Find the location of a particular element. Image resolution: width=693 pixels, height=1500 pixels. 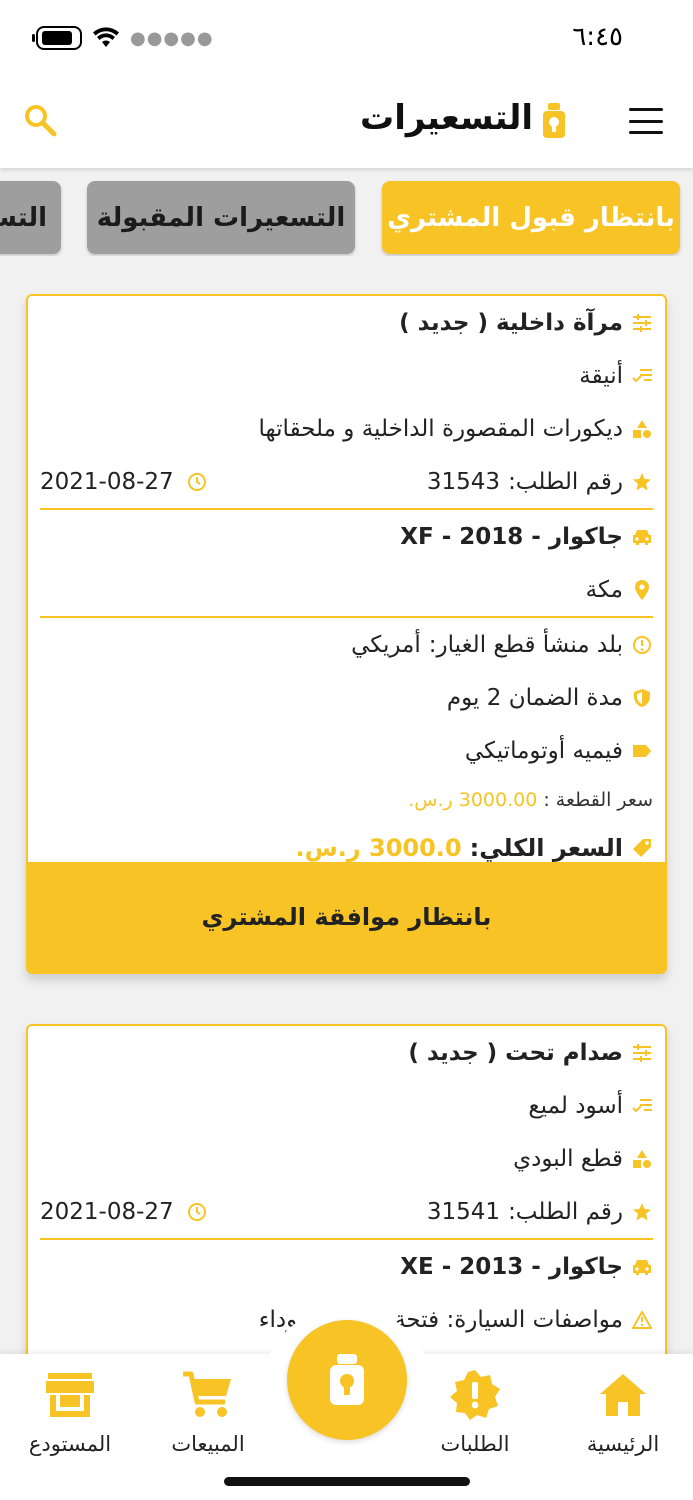

part-name: مرآة داخلية ( جديد ) is located at coordinates (511, 322).